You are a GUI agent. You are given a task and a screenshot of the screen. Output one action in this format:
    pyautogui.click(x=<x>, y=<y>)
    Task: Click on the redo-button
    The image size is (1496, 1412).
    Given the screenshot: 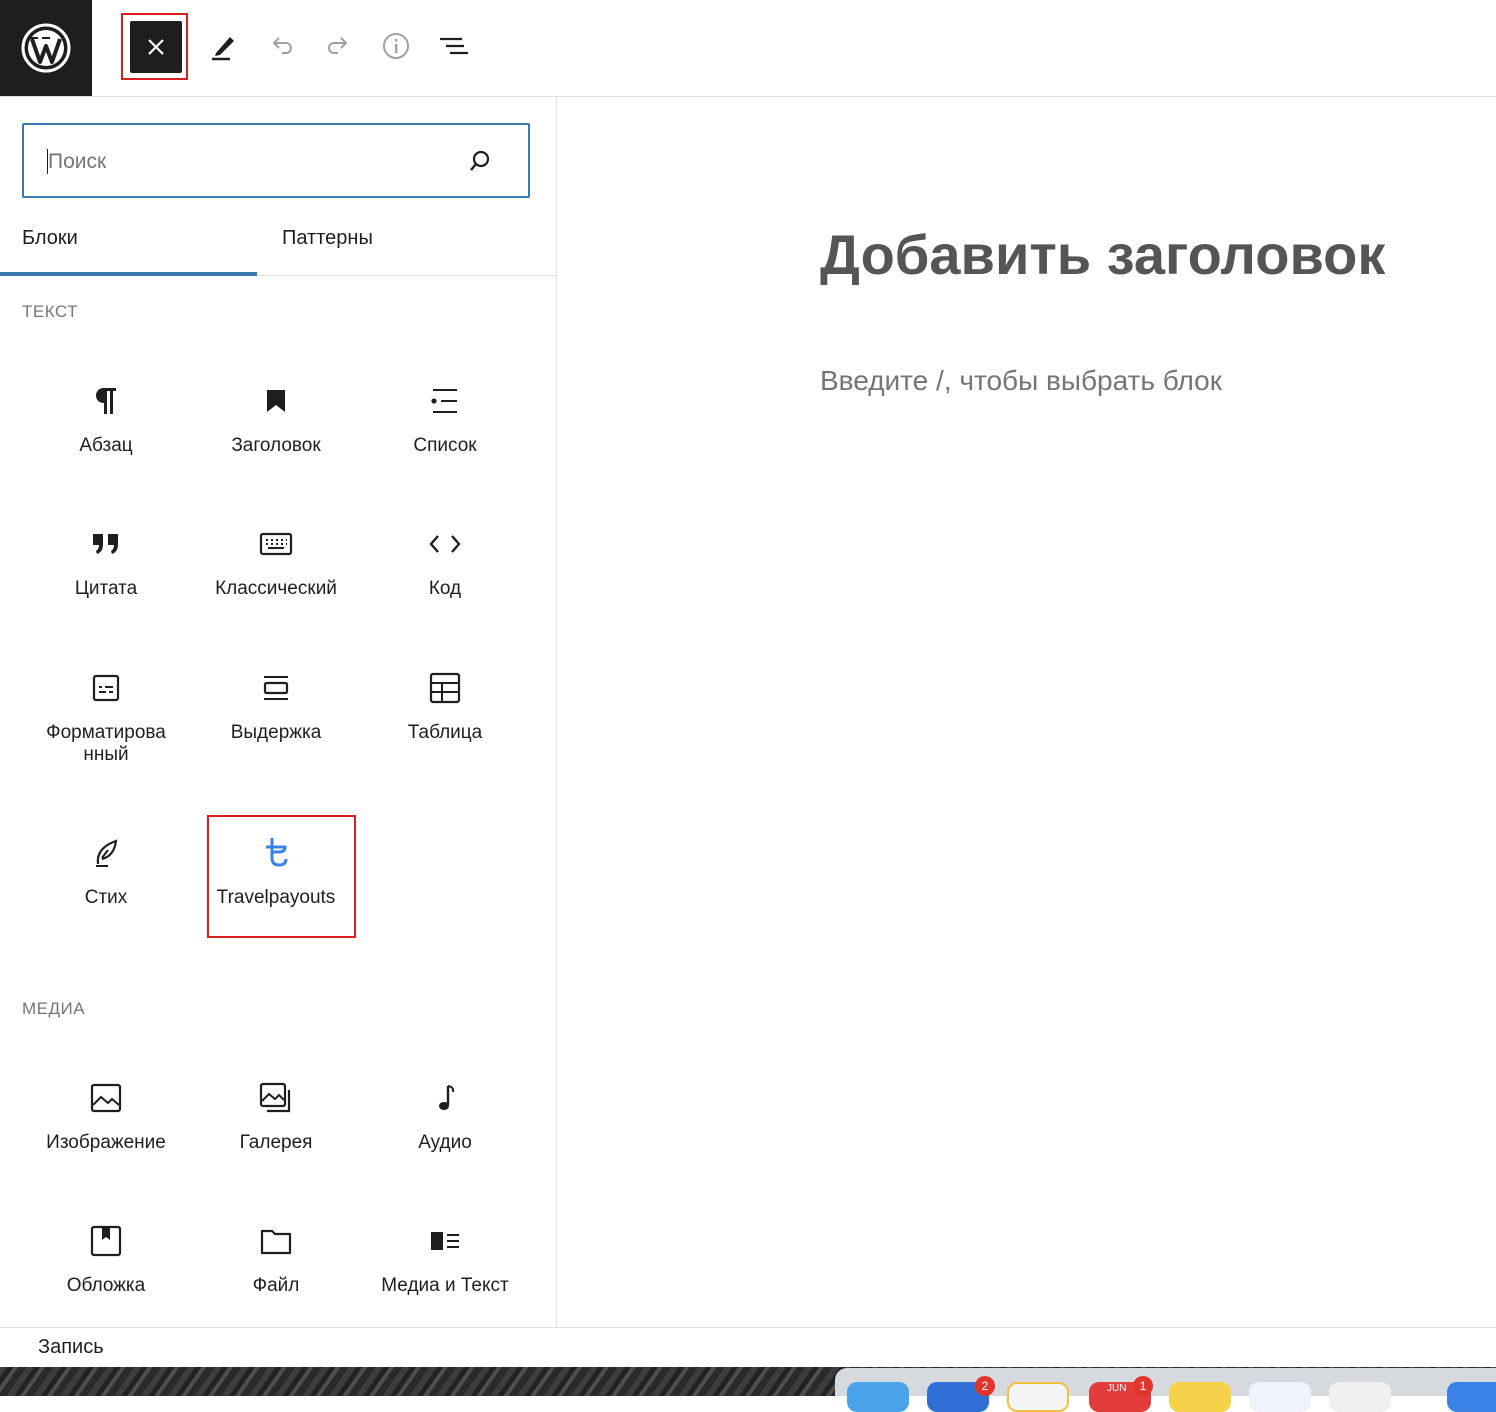 What is the action you would take?
    pyautogui.click(x=339, y=46)
    